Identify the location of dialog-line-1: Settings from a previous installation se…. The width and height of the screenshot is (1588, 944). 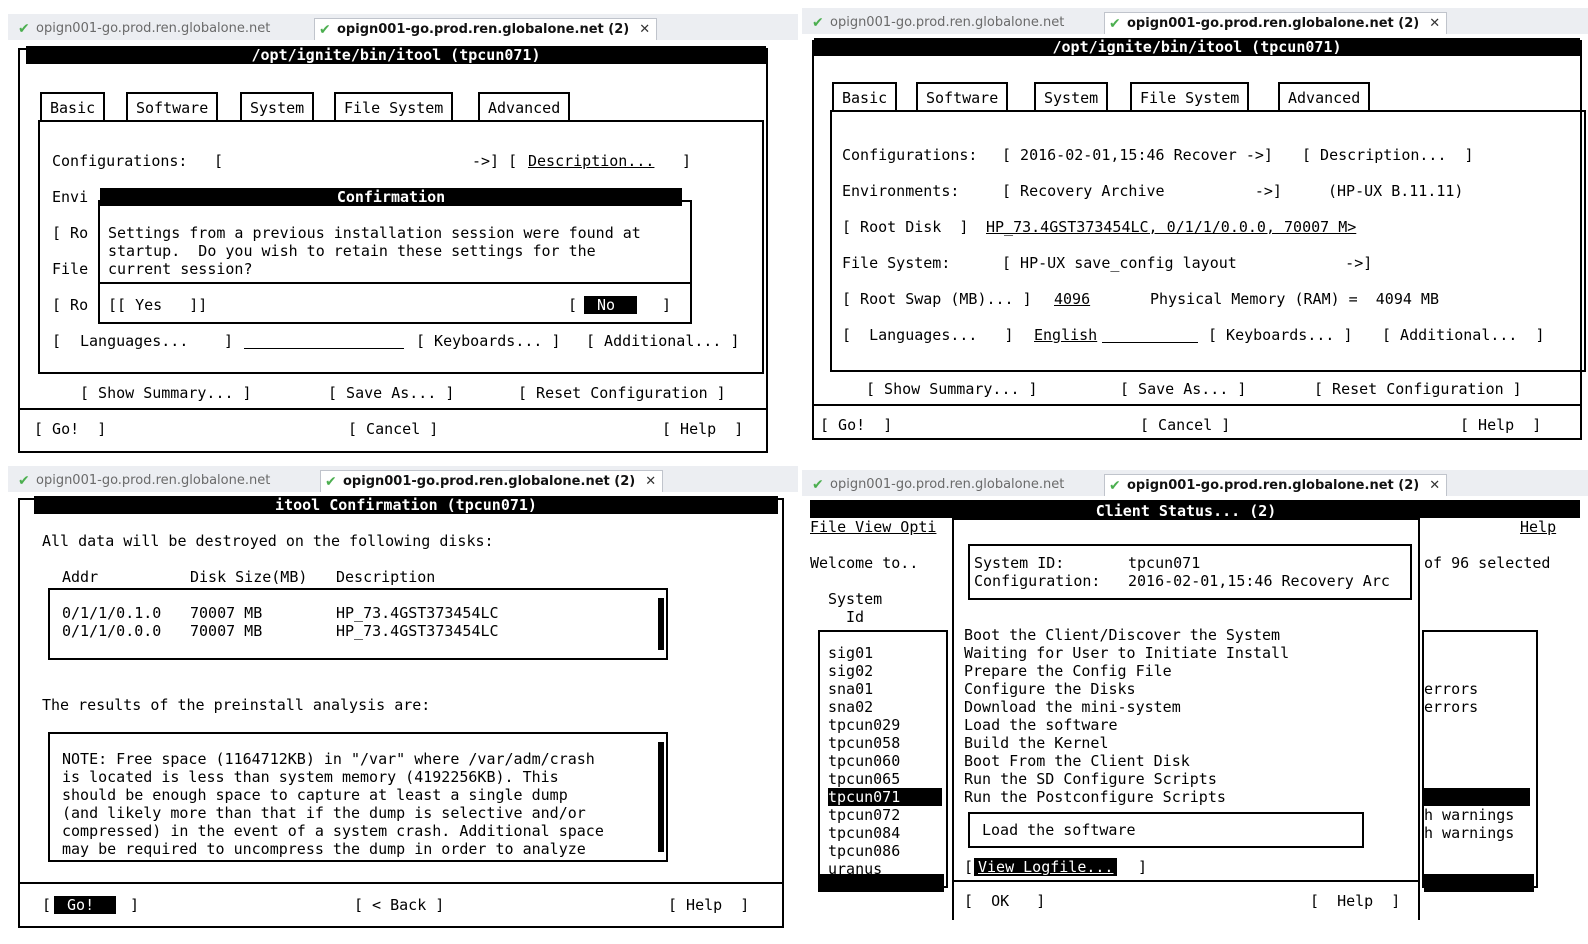
(374, 233).